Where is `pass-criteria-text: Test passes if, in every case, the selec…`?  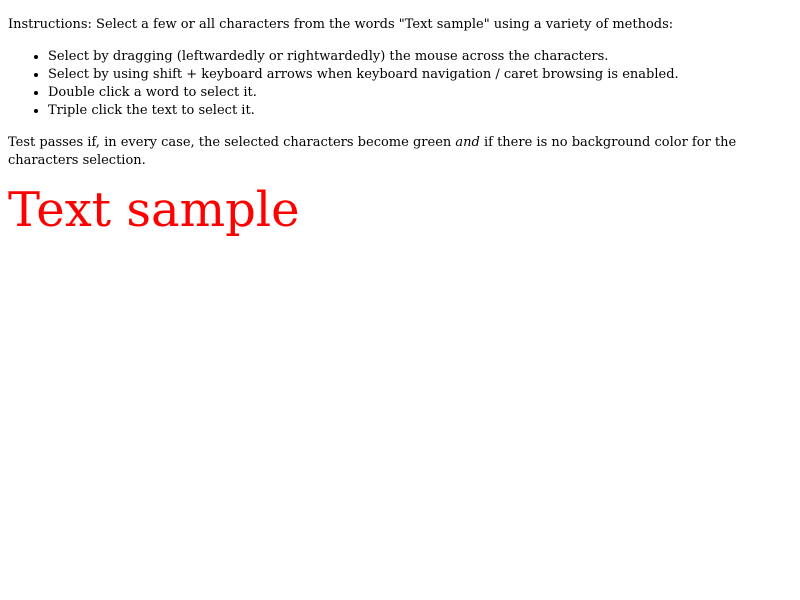 pass-criteria-text: Test passes if, in every case, the selec… is located at coordinates (398, 152).